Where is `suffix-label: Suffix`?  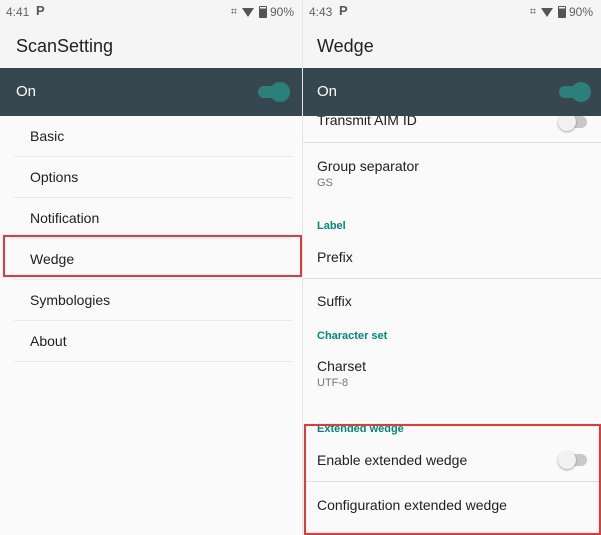 suffix-label: Suffix is located at coordinates (334, 301).